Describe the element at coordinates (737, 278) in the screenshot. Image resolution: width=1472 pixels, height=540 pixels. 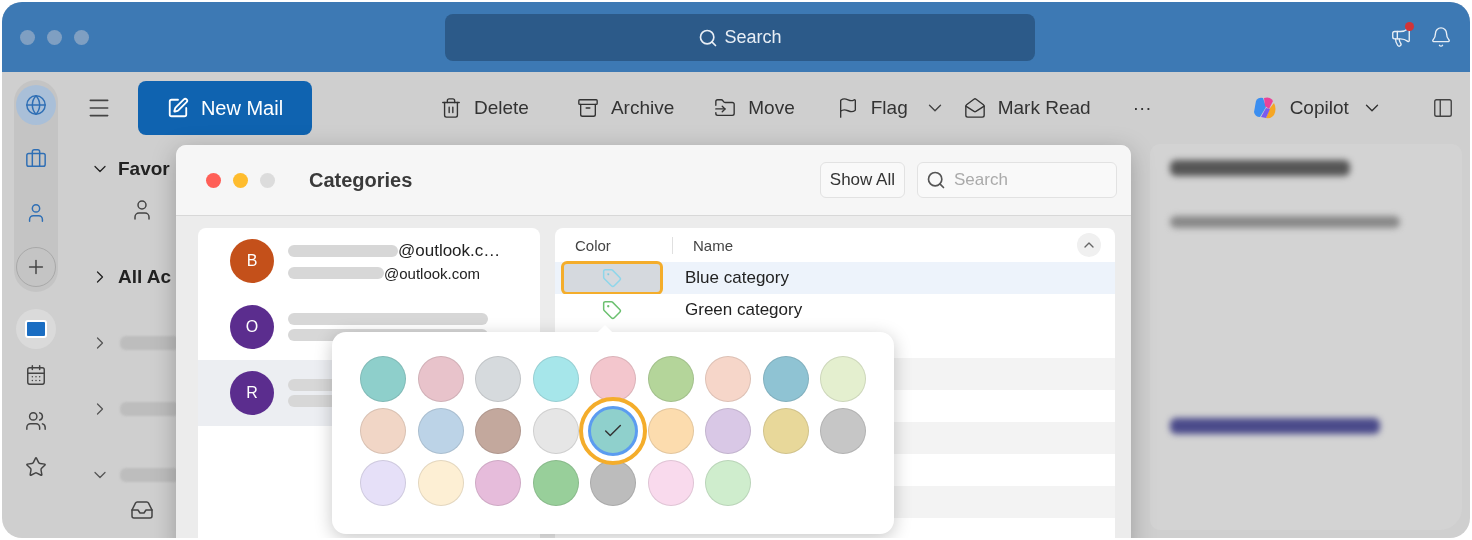
I see `category-name: Blue category` at that location.